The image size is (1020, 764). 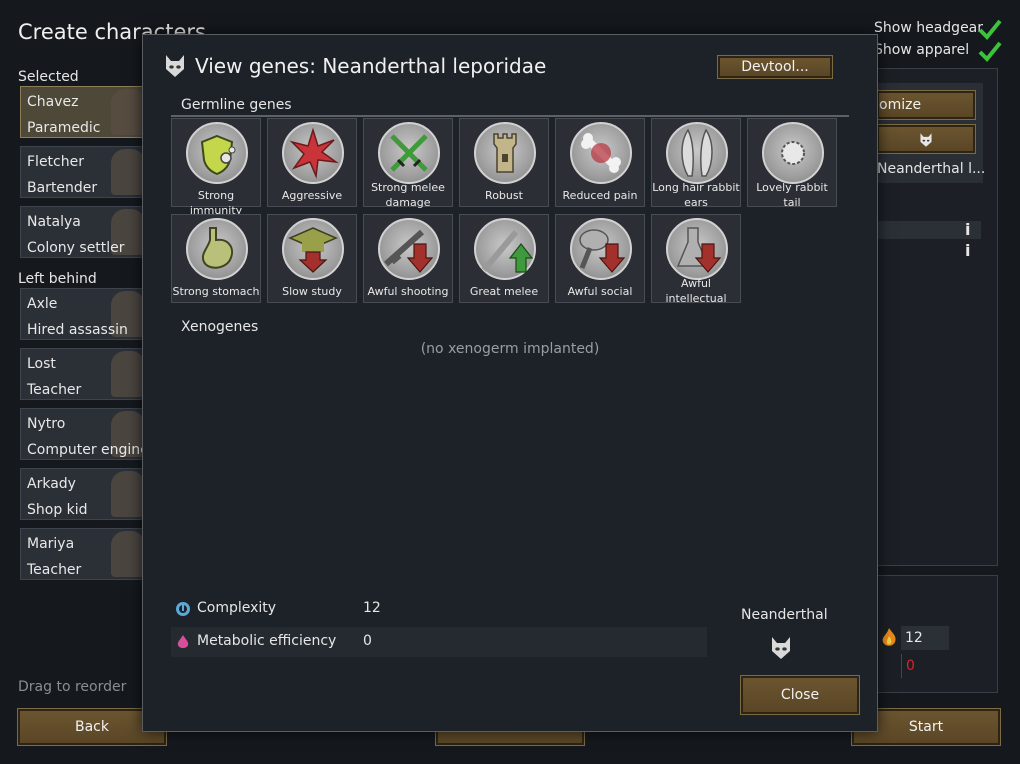 What do you see at coordinates (967, 250) in the screenshot?
I see `info-icon-2: i` at bounding box center [967, 250].